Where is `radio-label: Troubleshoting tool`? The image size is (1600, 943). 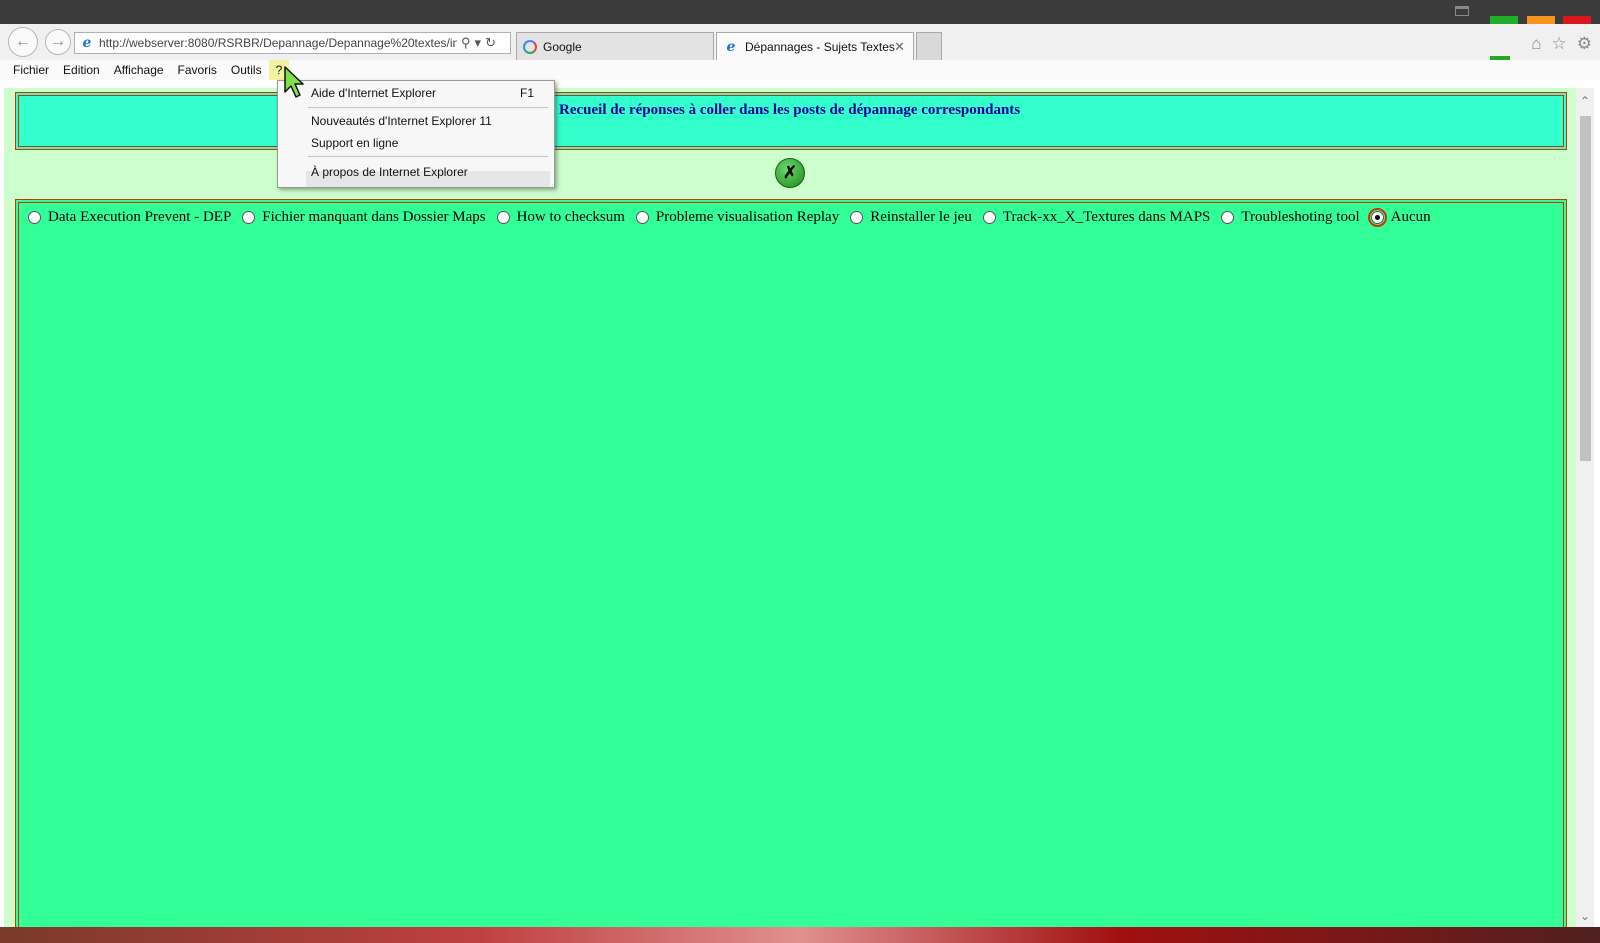 radio-label: Troubleshoting tool is located at coordinates (1300, 217).